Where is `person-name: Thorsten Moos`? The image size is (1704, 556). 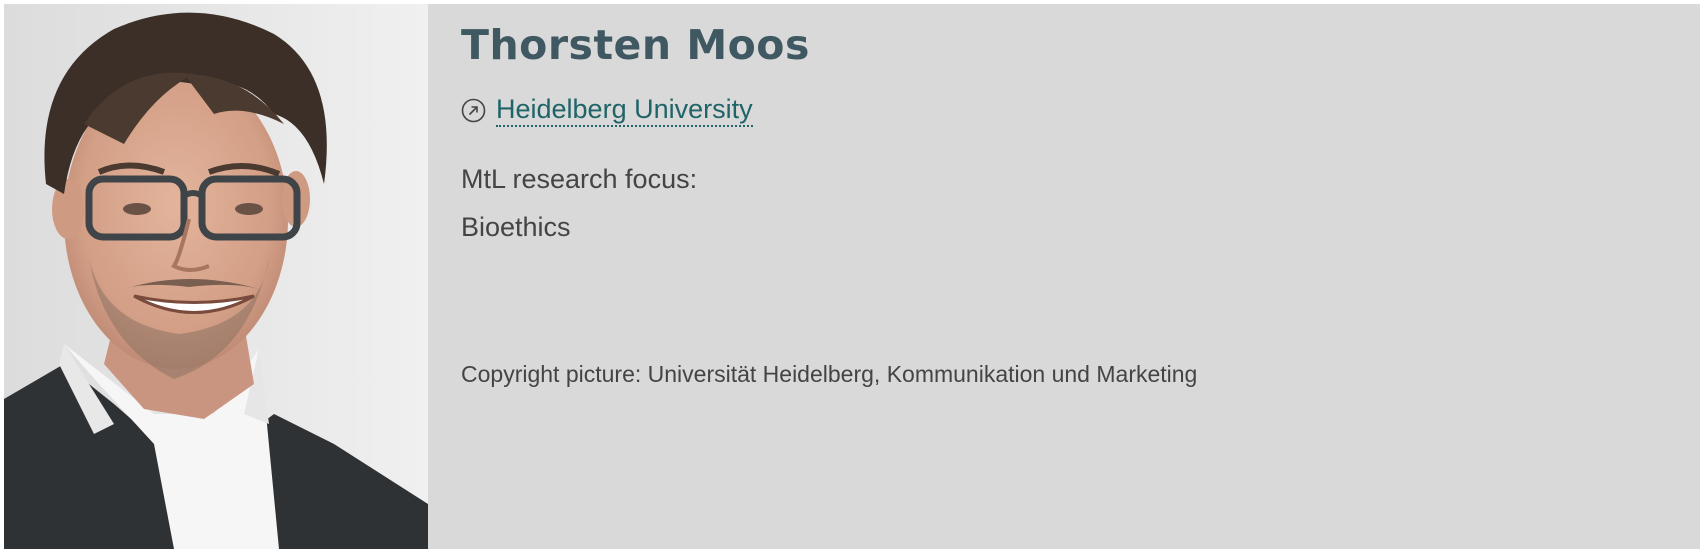 person-name: Thorsten Moos is located at coordinates (635, 45).